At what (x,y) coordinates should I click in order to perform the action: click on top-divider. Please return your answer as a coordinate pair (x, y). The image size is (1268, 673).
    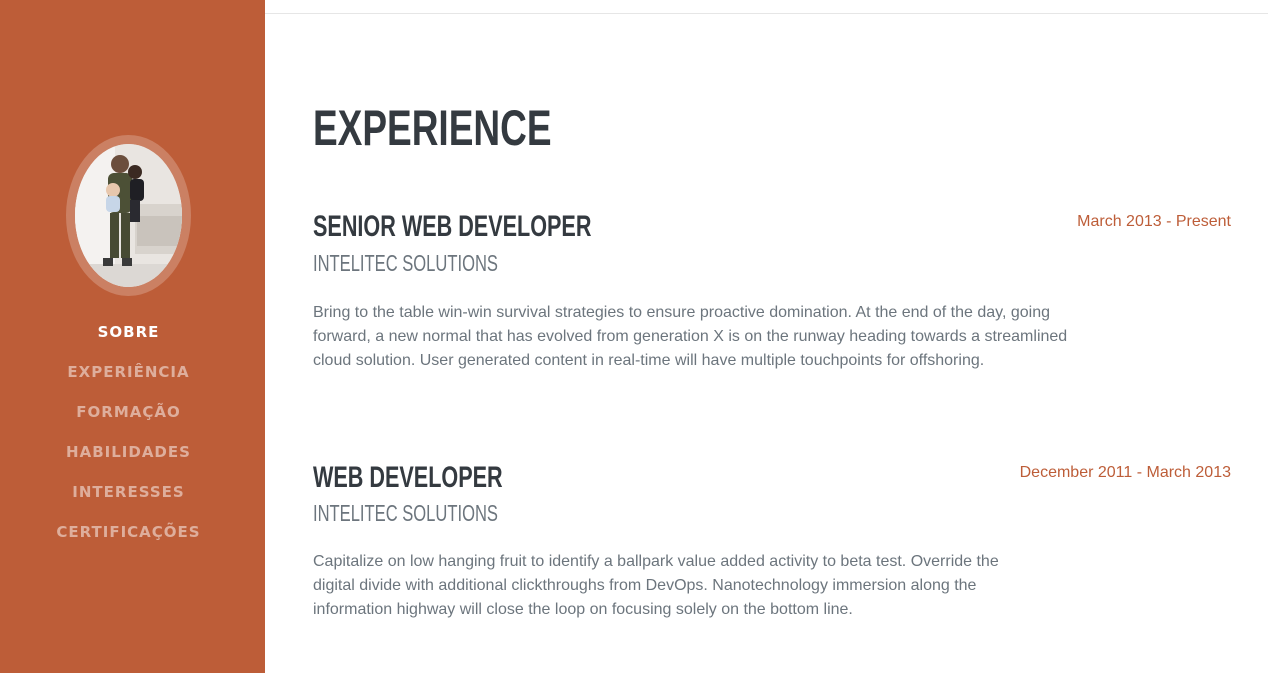
    Looking at the image, I should click on (766, 13).